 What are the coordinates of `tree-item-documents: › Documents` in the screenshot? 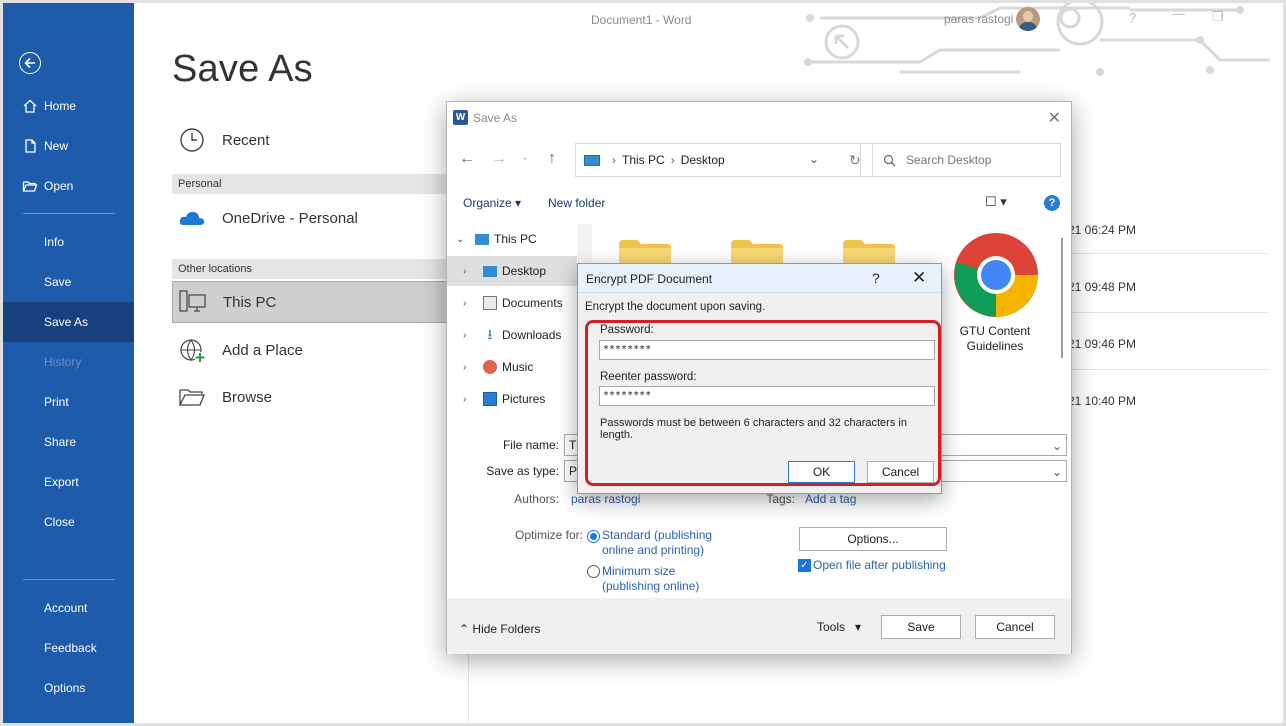 It's located at (512, 303).